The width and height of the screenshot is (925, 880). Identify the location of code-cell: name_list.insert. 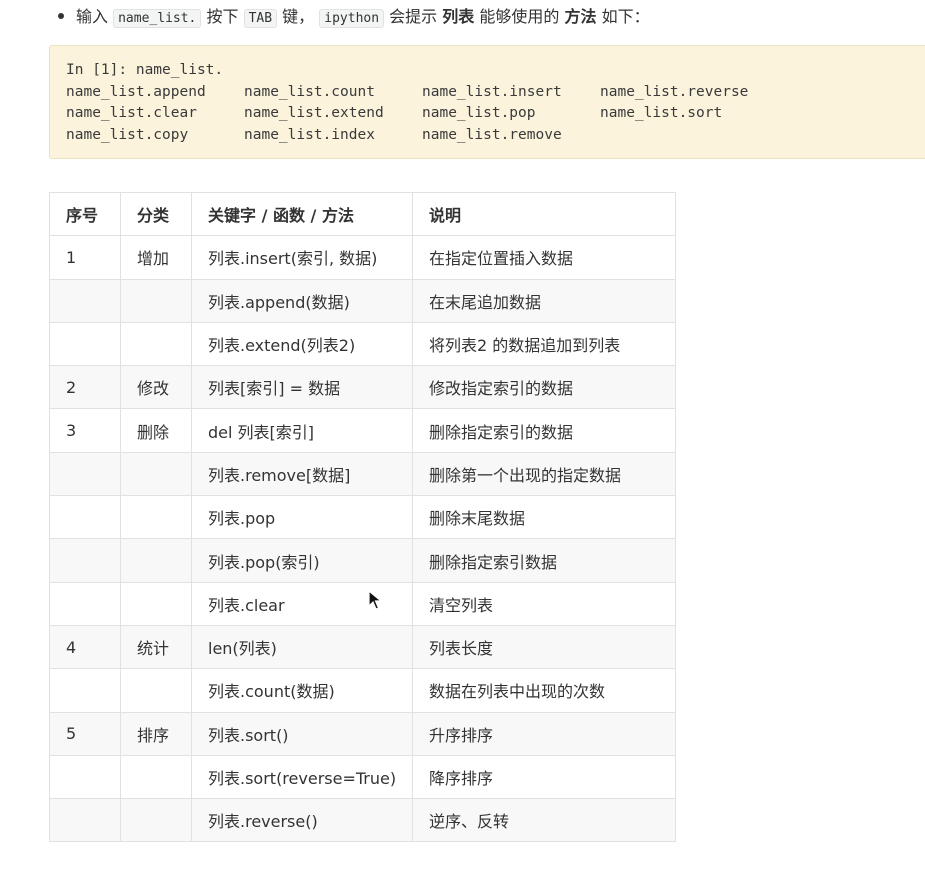
(492, 91).